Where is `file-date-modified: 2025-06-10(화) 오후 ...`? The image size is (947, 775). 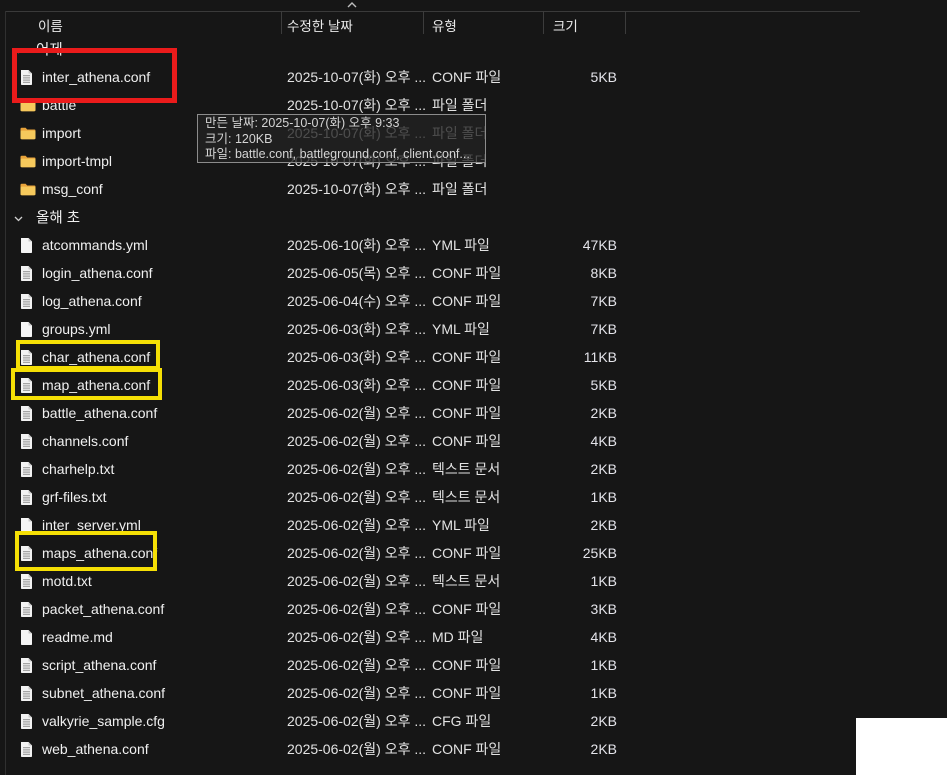
file-date-modified: 2025-06-10(화) 오후 ... is located at coordinates (357, 245).